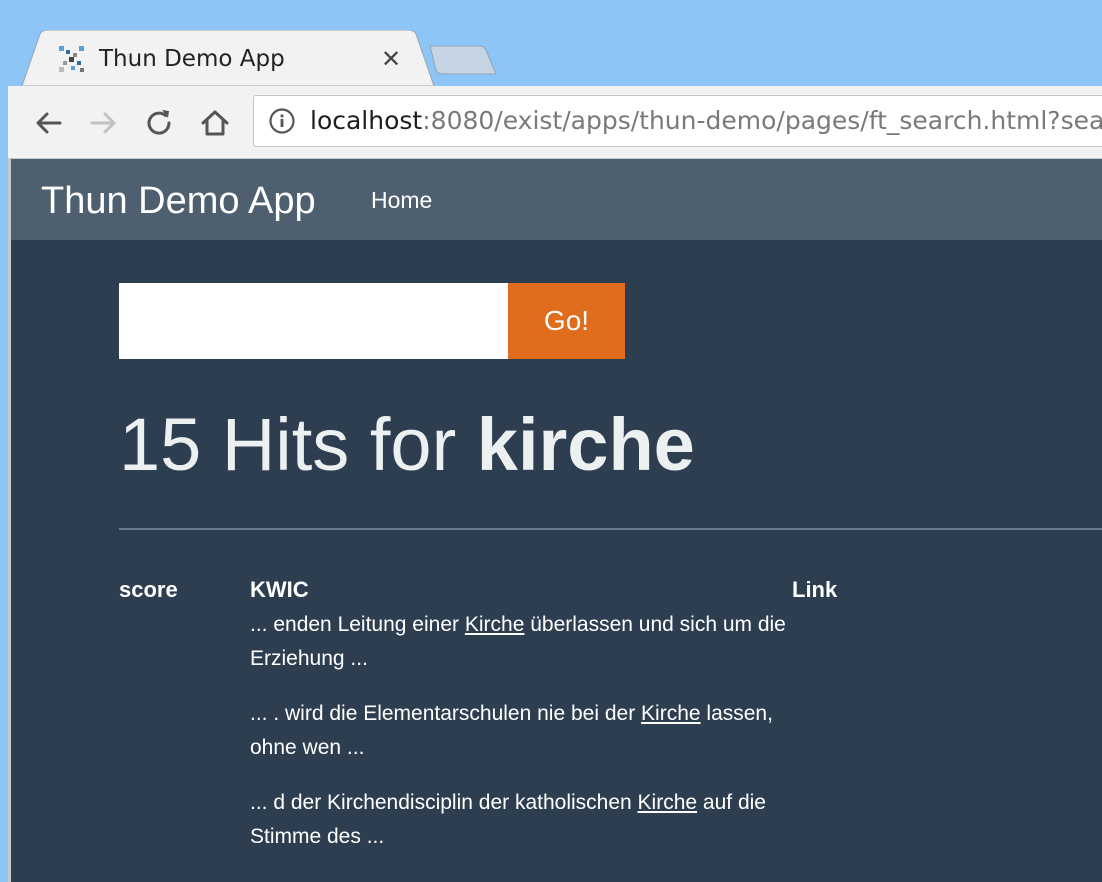 The image size is (1102, 882). I want to click on results-heading: 15 Hits for kirche, so click(407, 445).